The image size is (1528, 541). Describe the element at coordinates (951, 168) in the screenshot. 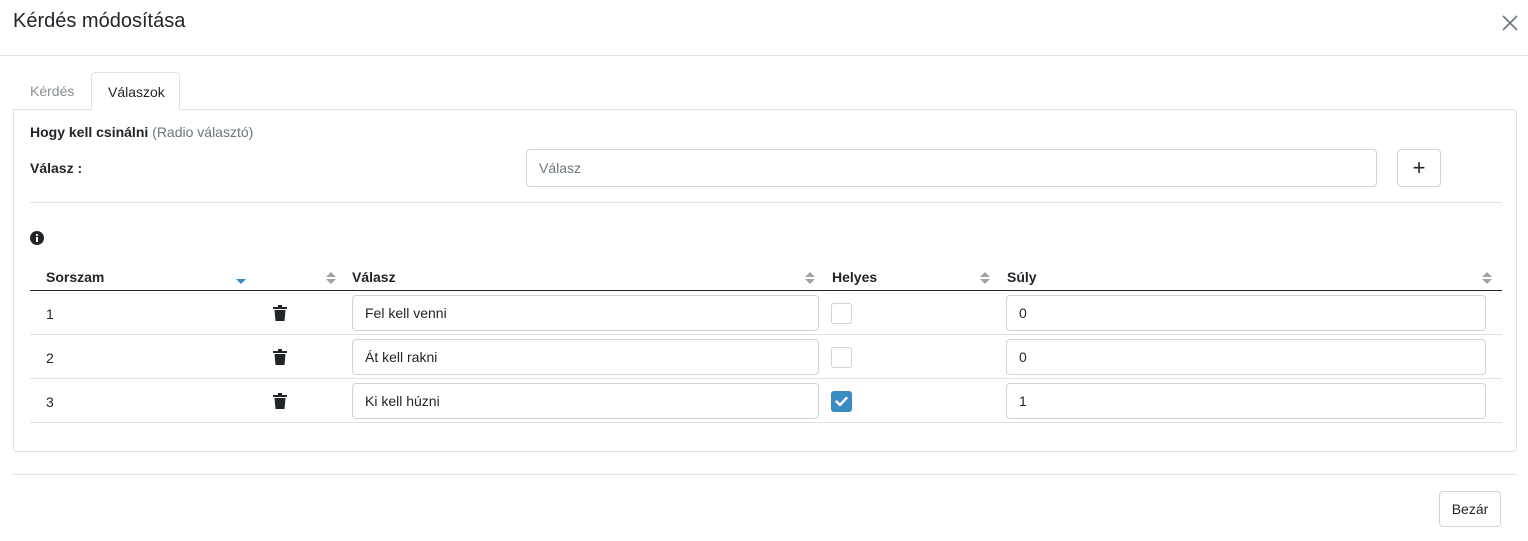

I see `answer-input` at that location.